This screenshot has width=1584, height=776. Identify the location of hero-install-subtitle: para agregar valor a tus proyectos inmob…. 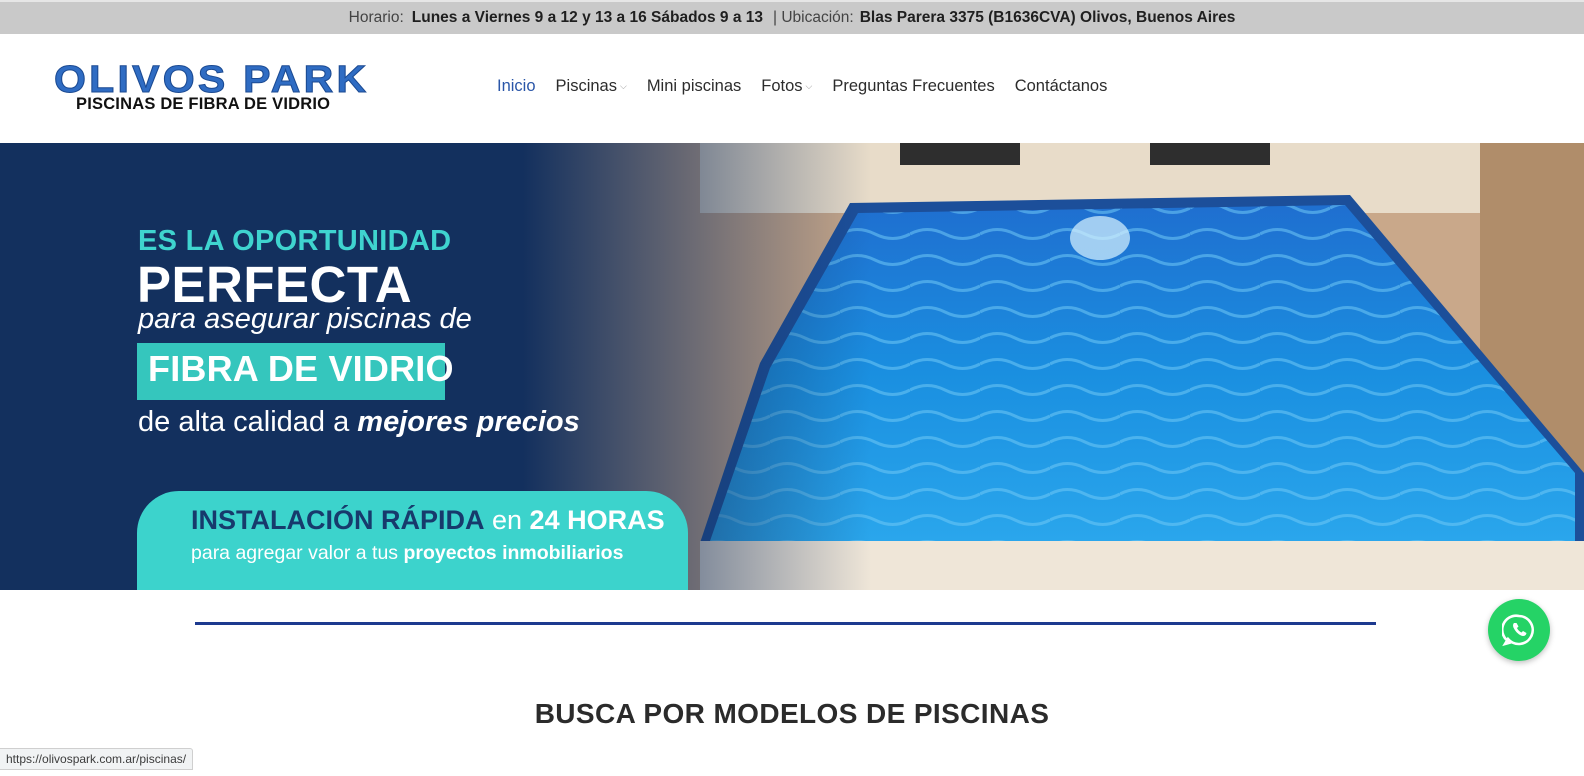
(407, 553).